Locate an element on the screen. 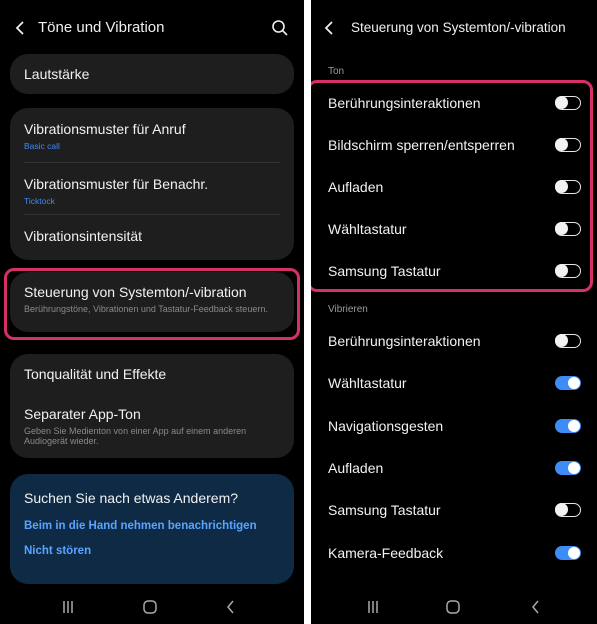 The height and width of the screenshot is (624, 597). list-item: Lautstärke is located at coordinates (152, 74).